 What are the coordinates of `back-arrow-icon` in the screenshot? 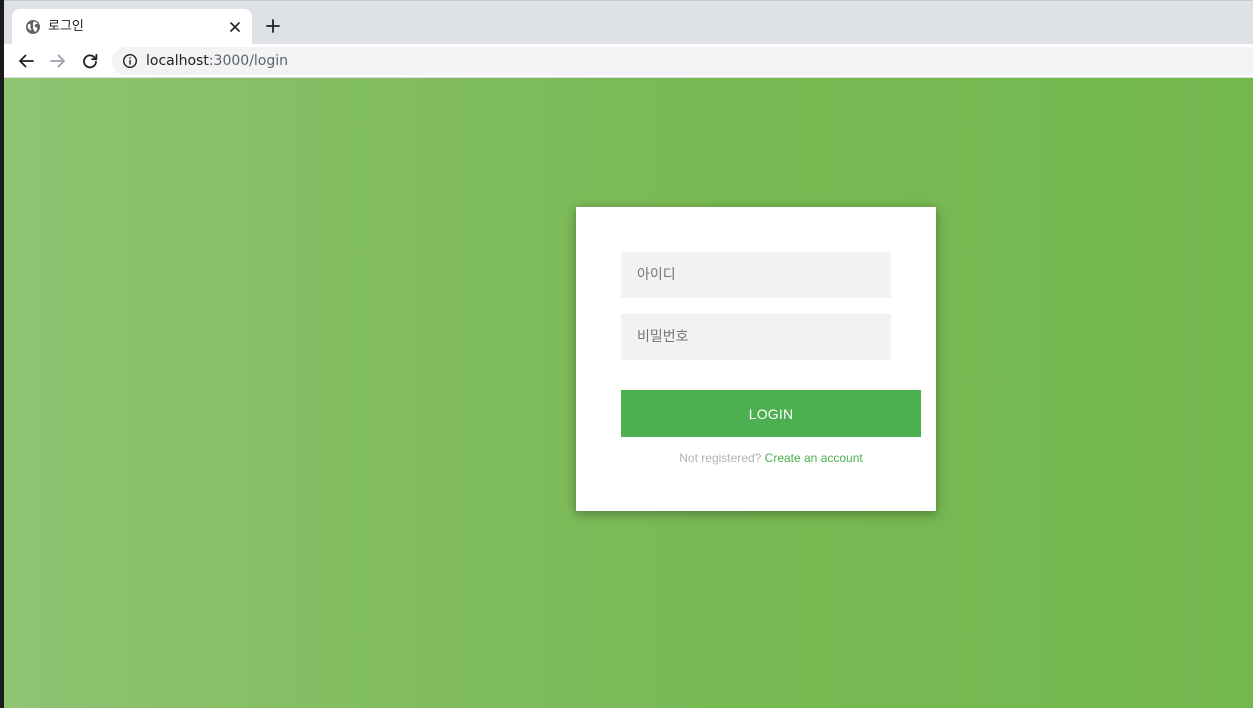 It's located at (26, 61).